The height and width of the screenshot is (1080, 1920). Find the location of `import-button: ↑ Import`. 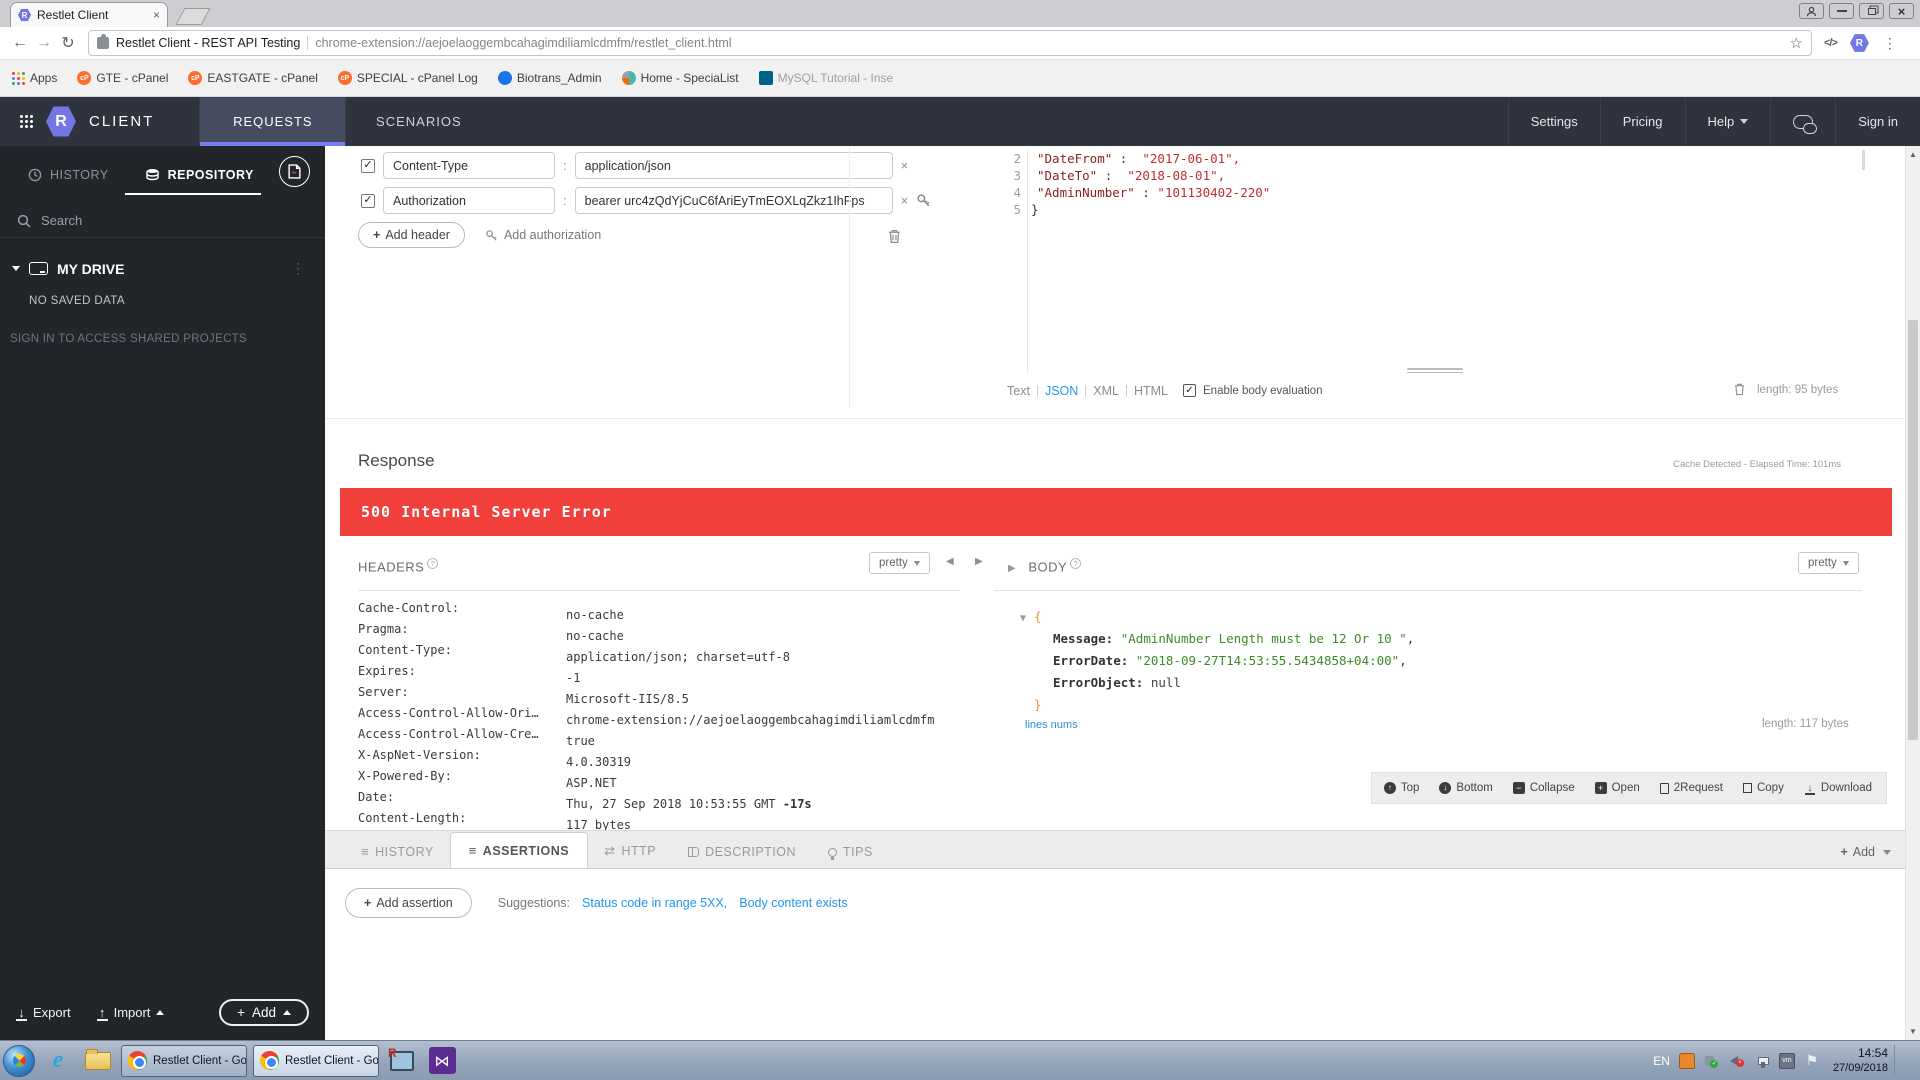

import-button: ↑ Import is located at coordinates (130, 1013).